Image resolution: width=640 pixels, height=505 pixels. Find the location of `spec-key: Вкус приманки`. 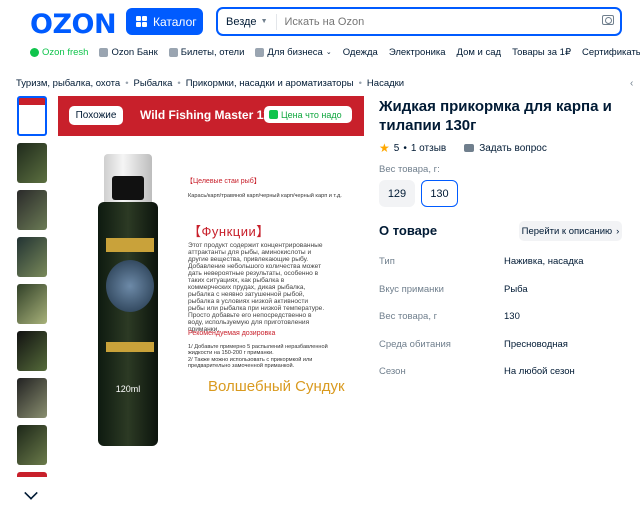

spec-key: Вкус приманки is located at coordinates (411, 289).